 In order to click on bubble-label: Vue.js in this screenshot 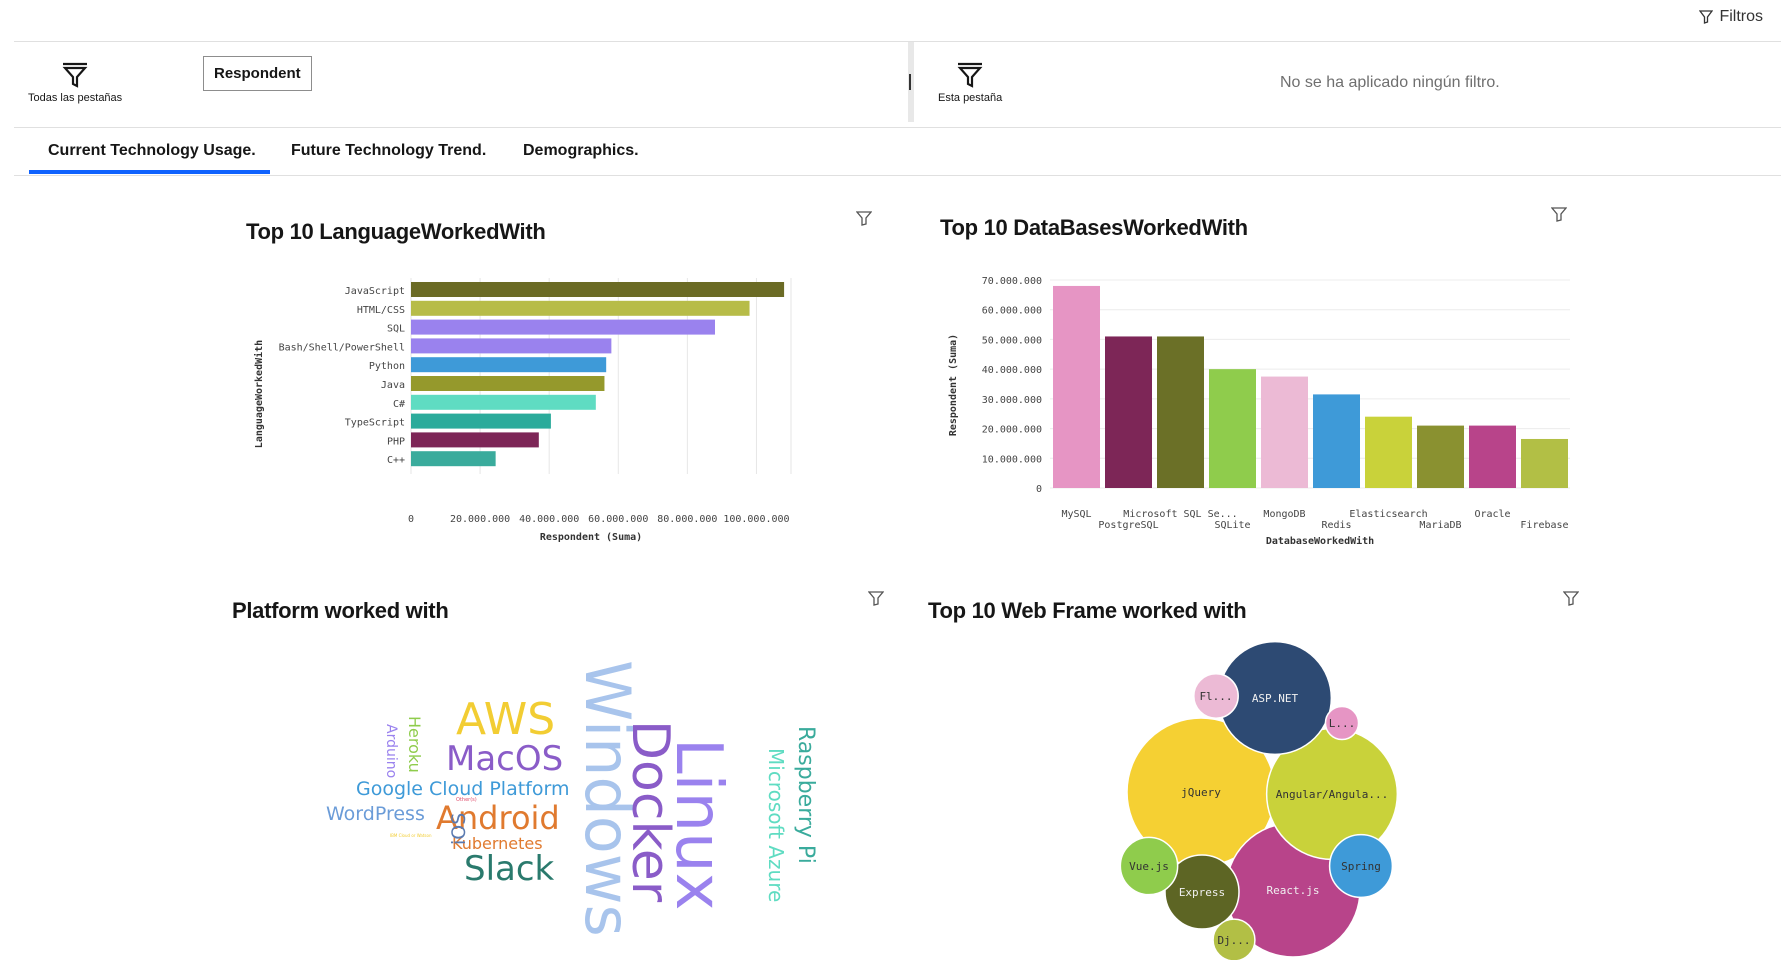, I will do `click(1149, 866)`.